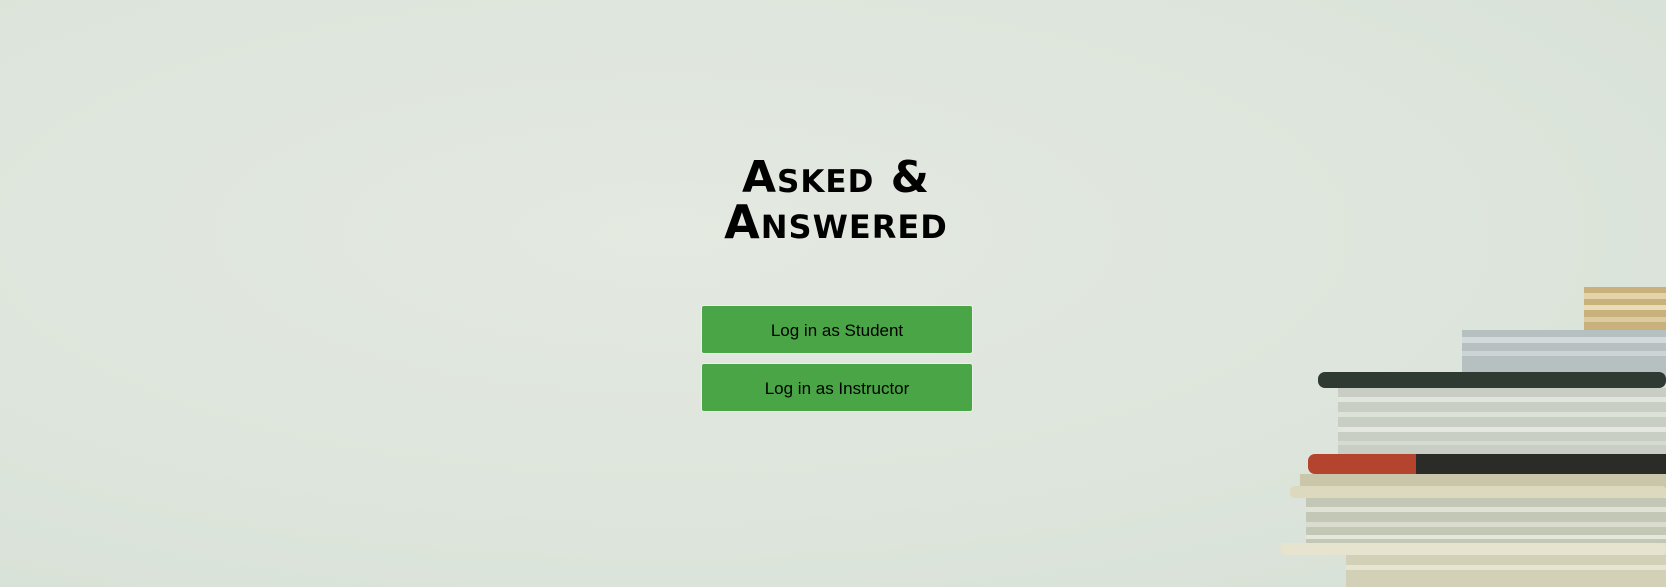  I want to click on title-line-1: Asked &, so click(836, 177).